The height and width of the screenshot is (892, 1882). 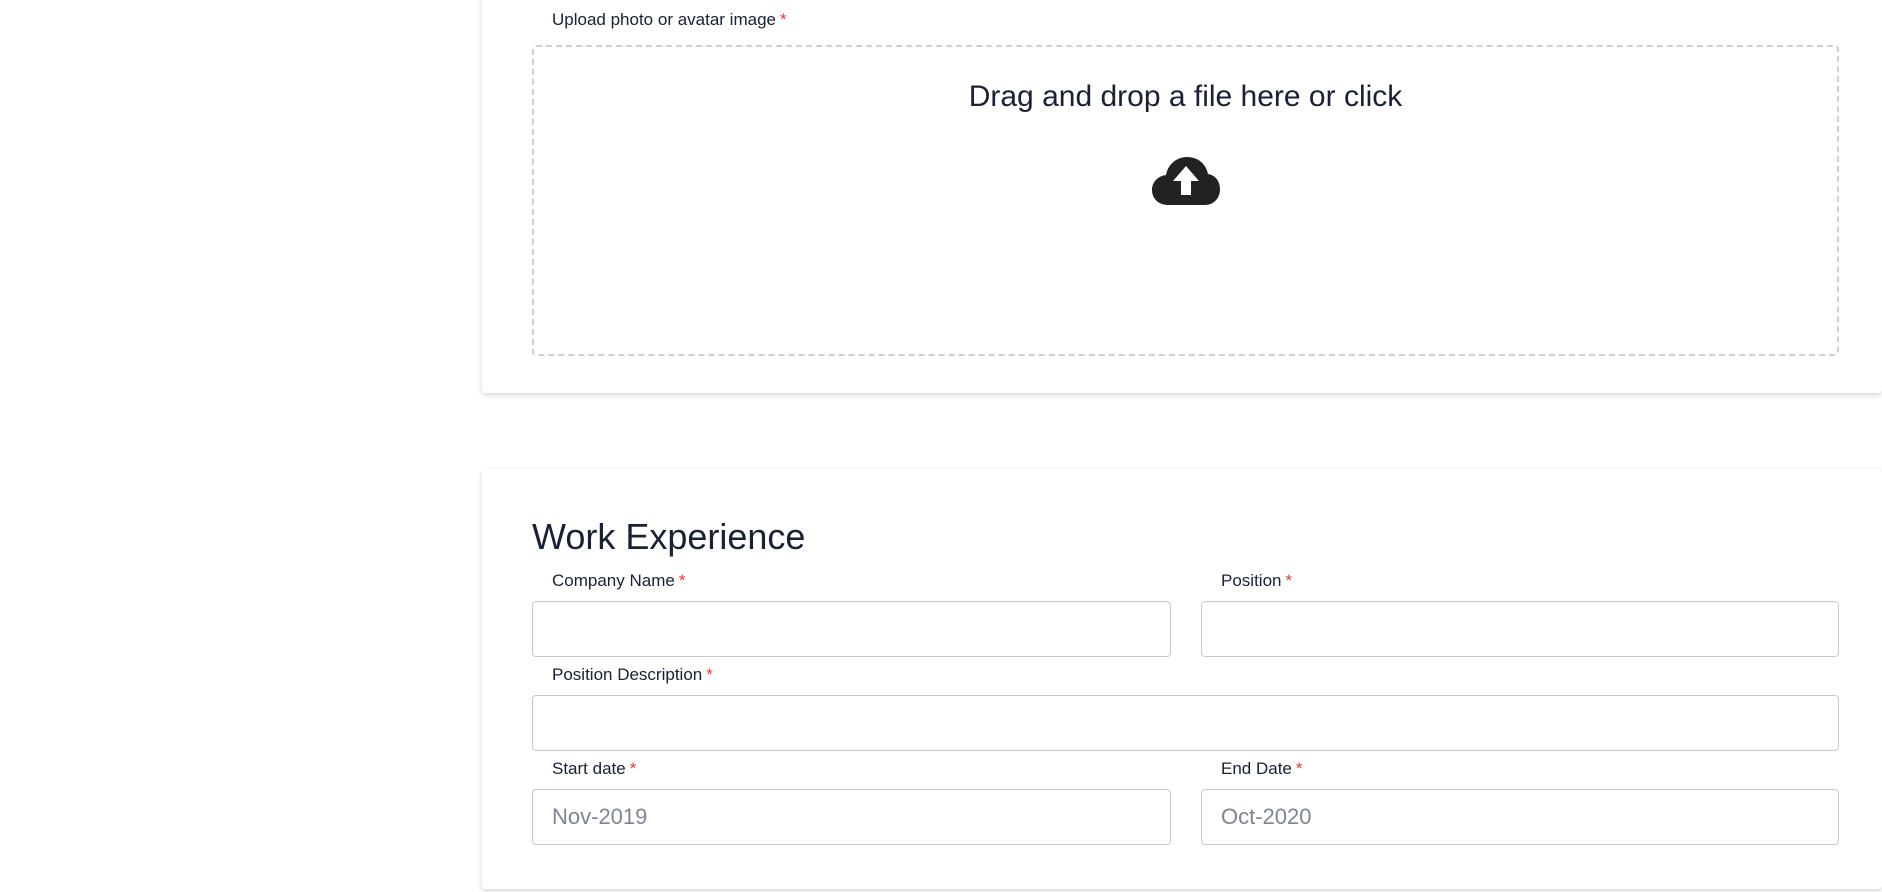 I want to click on end-date-label-text: End Date, so click(x=1256, y=768).